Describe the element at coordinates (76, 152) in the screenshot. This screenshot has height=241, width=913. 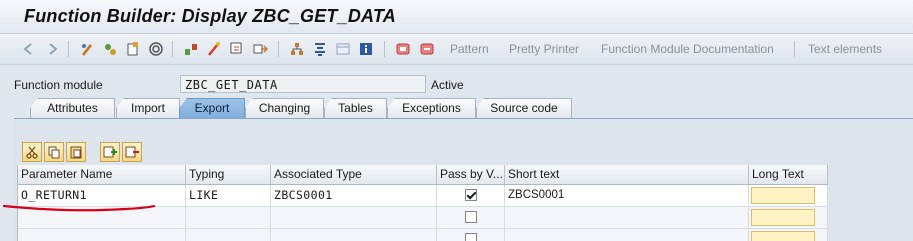
I see `paste-icon` at that location.